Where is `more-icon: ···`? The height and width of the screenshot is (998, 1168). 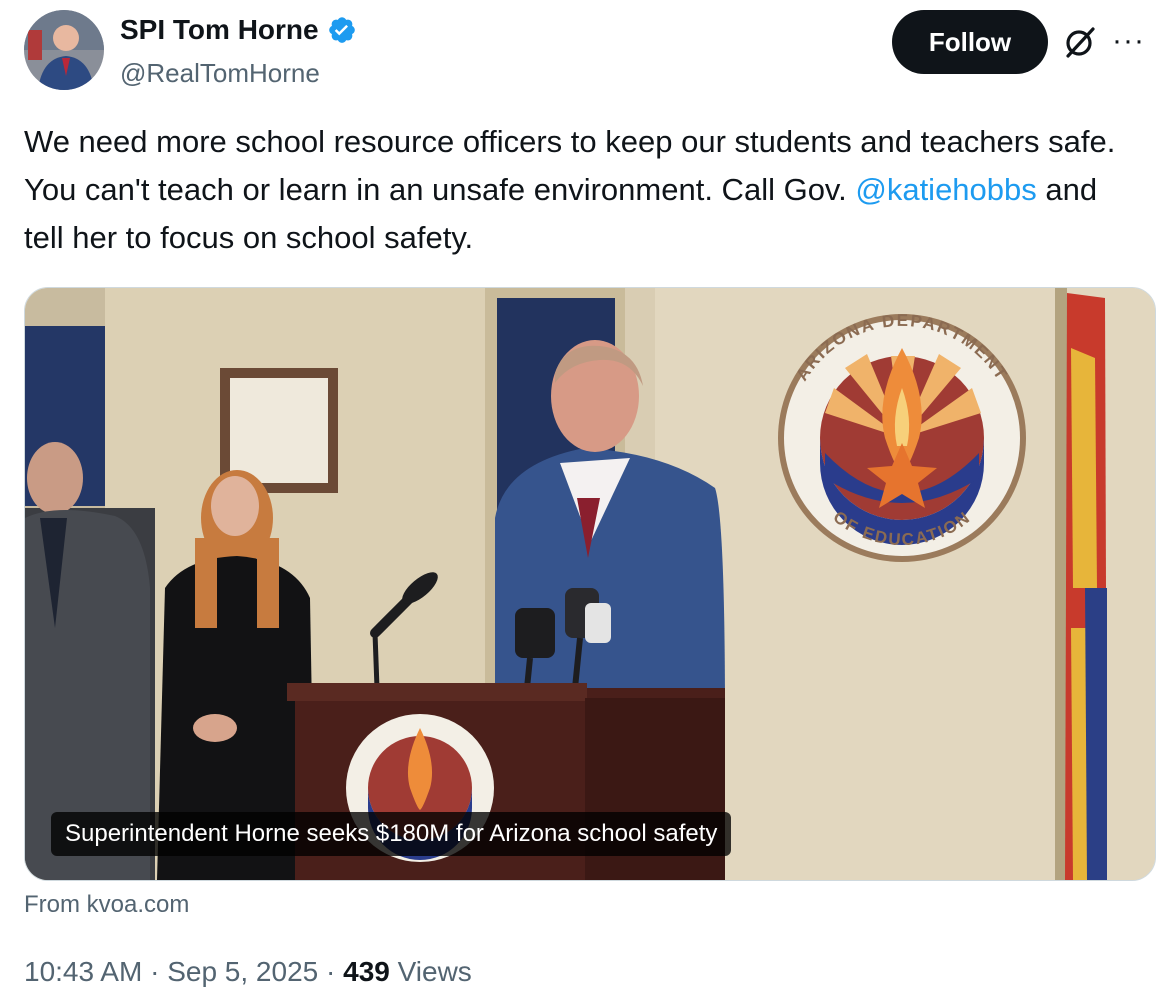 more-icon: ··· is located at coordinates (1128, 41).